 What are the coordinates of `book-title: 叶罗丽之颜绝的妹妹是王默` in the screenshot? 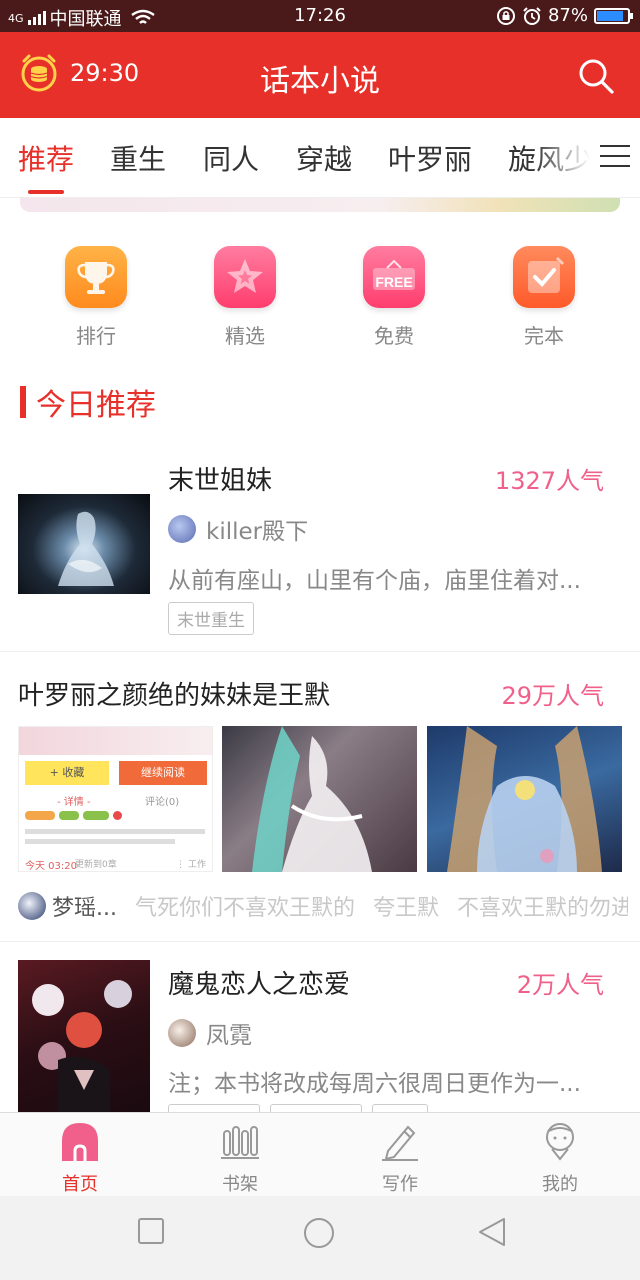 It's located at (174, 693).